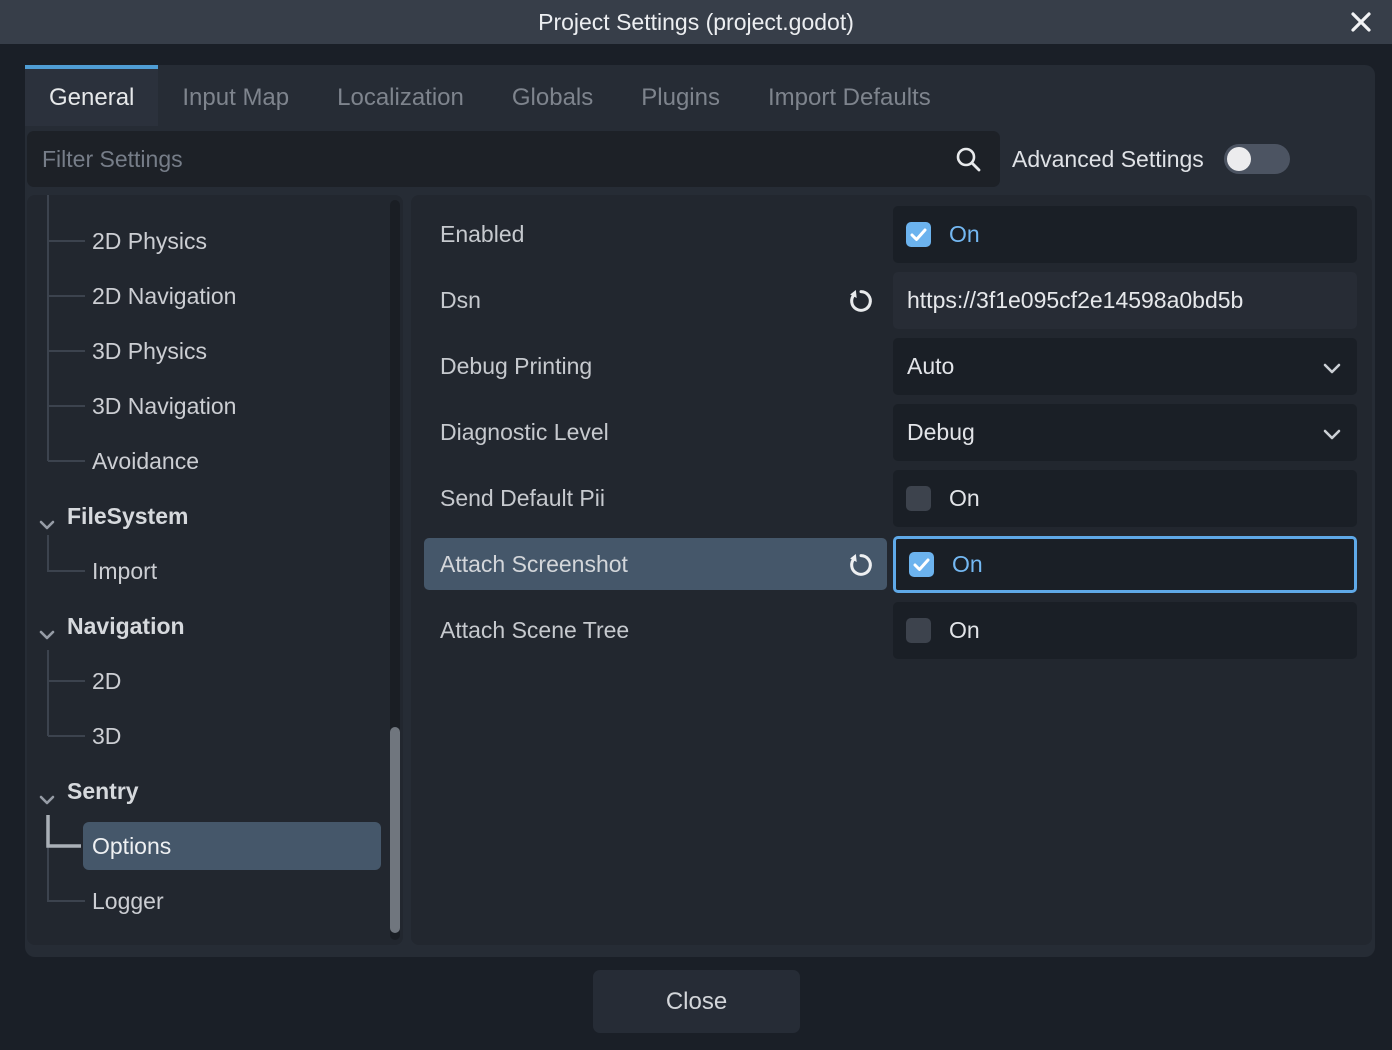 The image size is (1392, 1050). Describe the element at coordinates (891, 432) in the screenshot. I see `setting-row-diagnostic-level: Diagnostic Level Debug` at that location.